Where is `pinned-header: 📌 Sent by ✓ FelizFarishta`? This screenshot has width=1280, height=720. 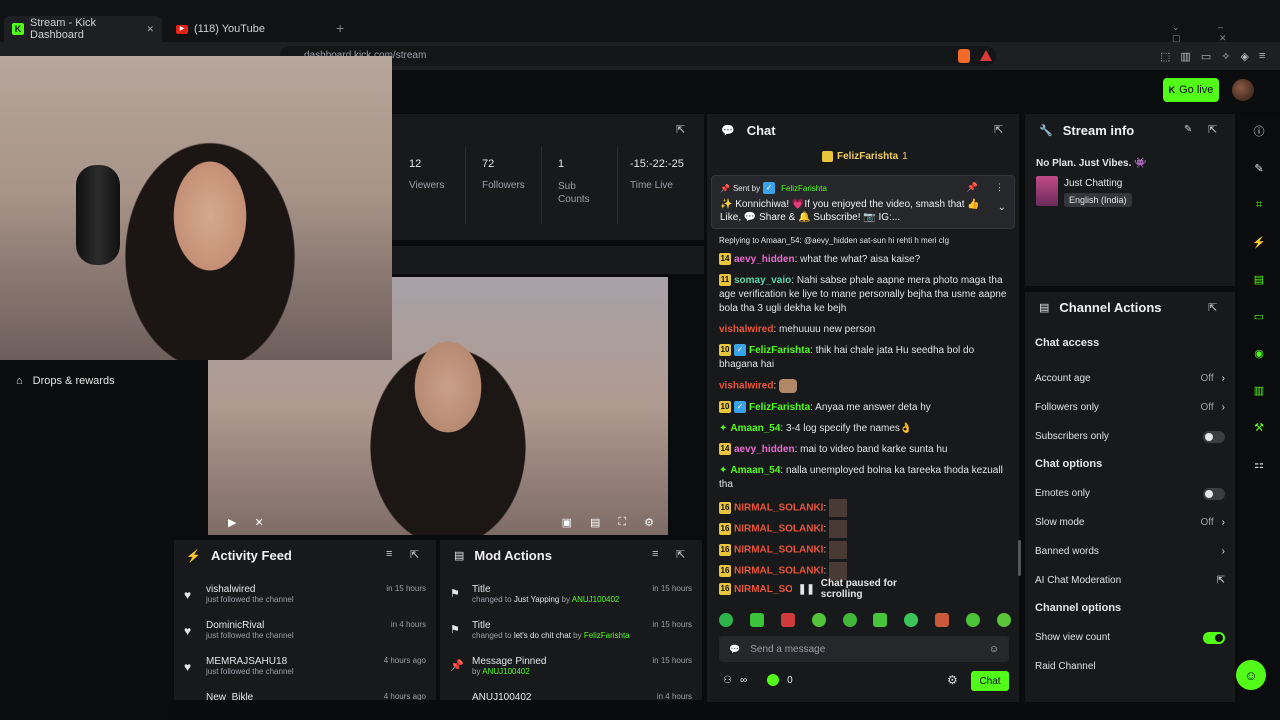 pinned-header: 📌 Sent by ✓ FelizFarishta is located at coordinates (773, 188).